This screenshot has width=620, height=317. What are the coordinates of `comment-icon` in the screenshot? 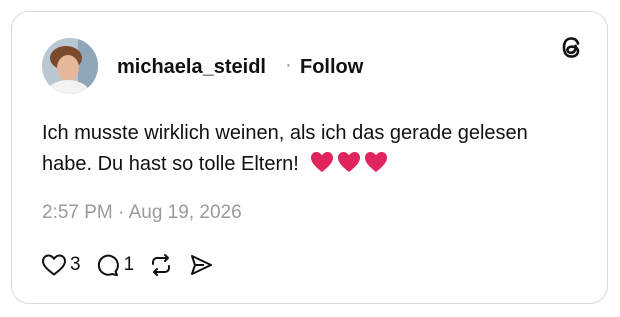 It's located at (108, 265).